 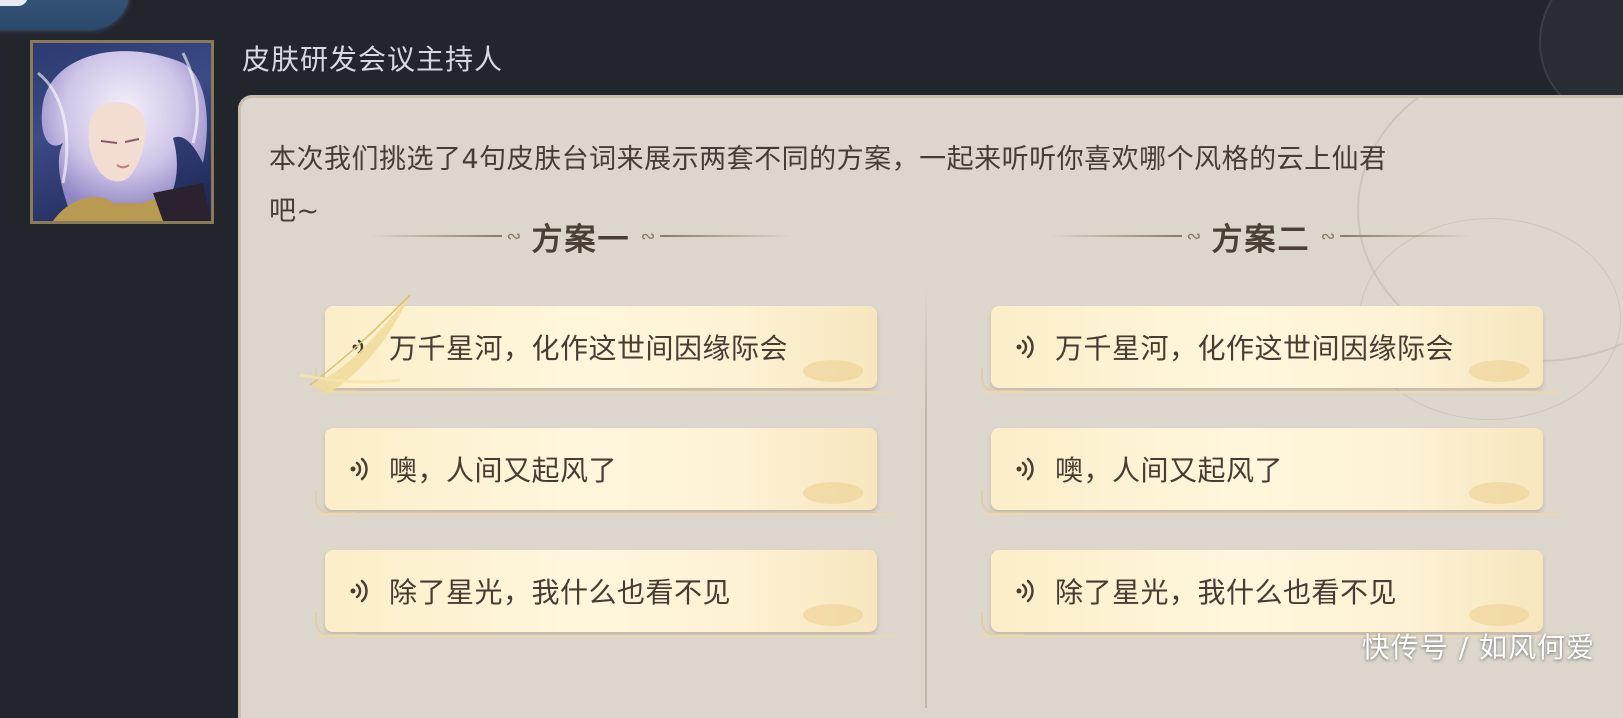 I want to click on plan-2-title: 方案二, so click(x=1261, y=239).